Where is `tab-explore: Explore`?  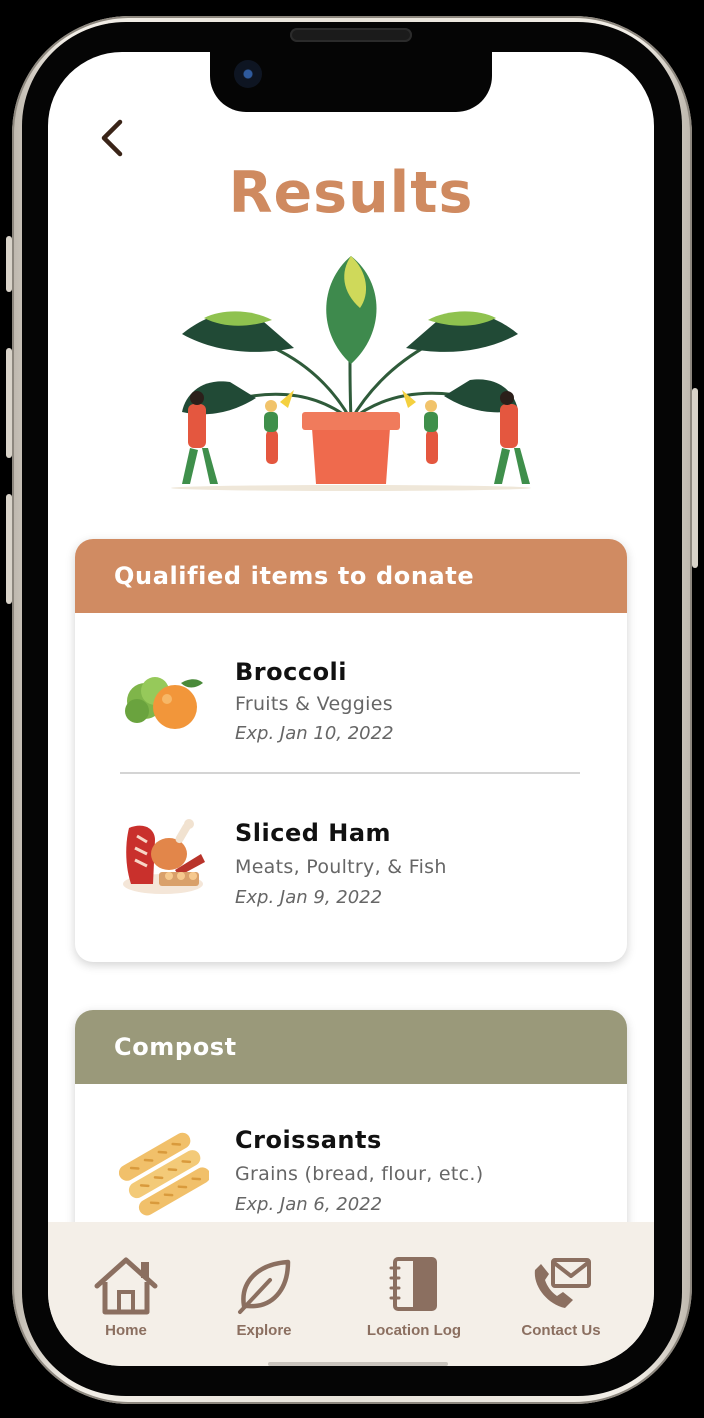
tab-explore: Explore is located at coordinates (264, 1294).